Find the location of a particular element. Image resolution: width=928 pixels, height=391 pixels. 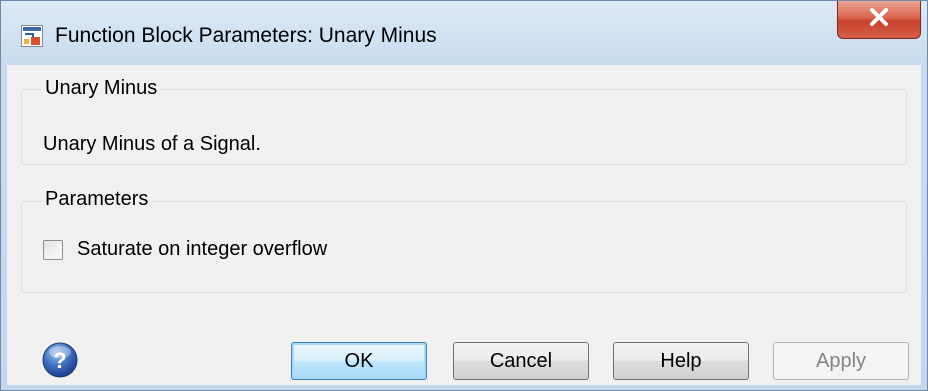

close-icon is located at coordinates (879, 19).